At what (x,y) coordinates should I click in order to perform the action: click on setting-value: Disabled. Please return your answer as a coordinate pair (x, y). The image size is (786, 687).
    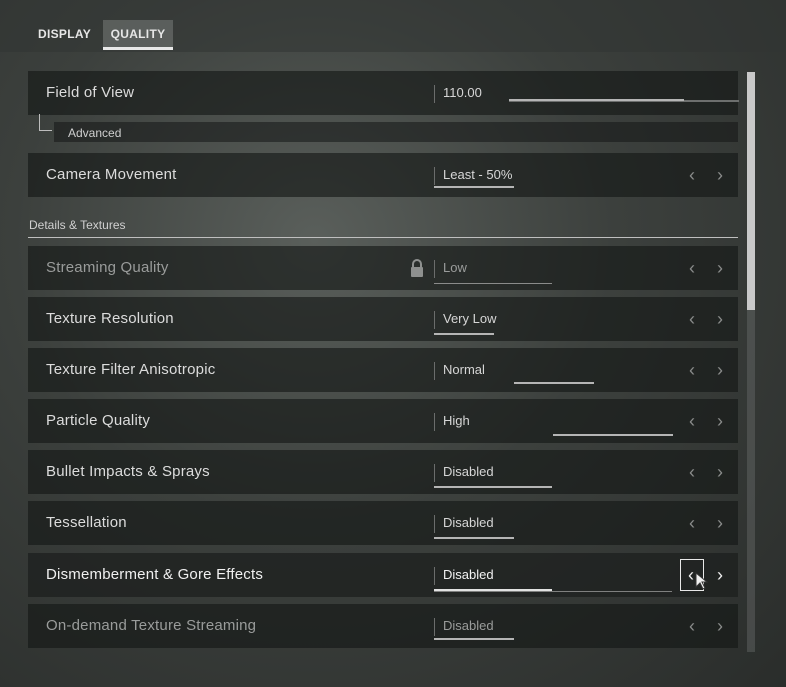
    Looking at the image, I should click on (468, 625).